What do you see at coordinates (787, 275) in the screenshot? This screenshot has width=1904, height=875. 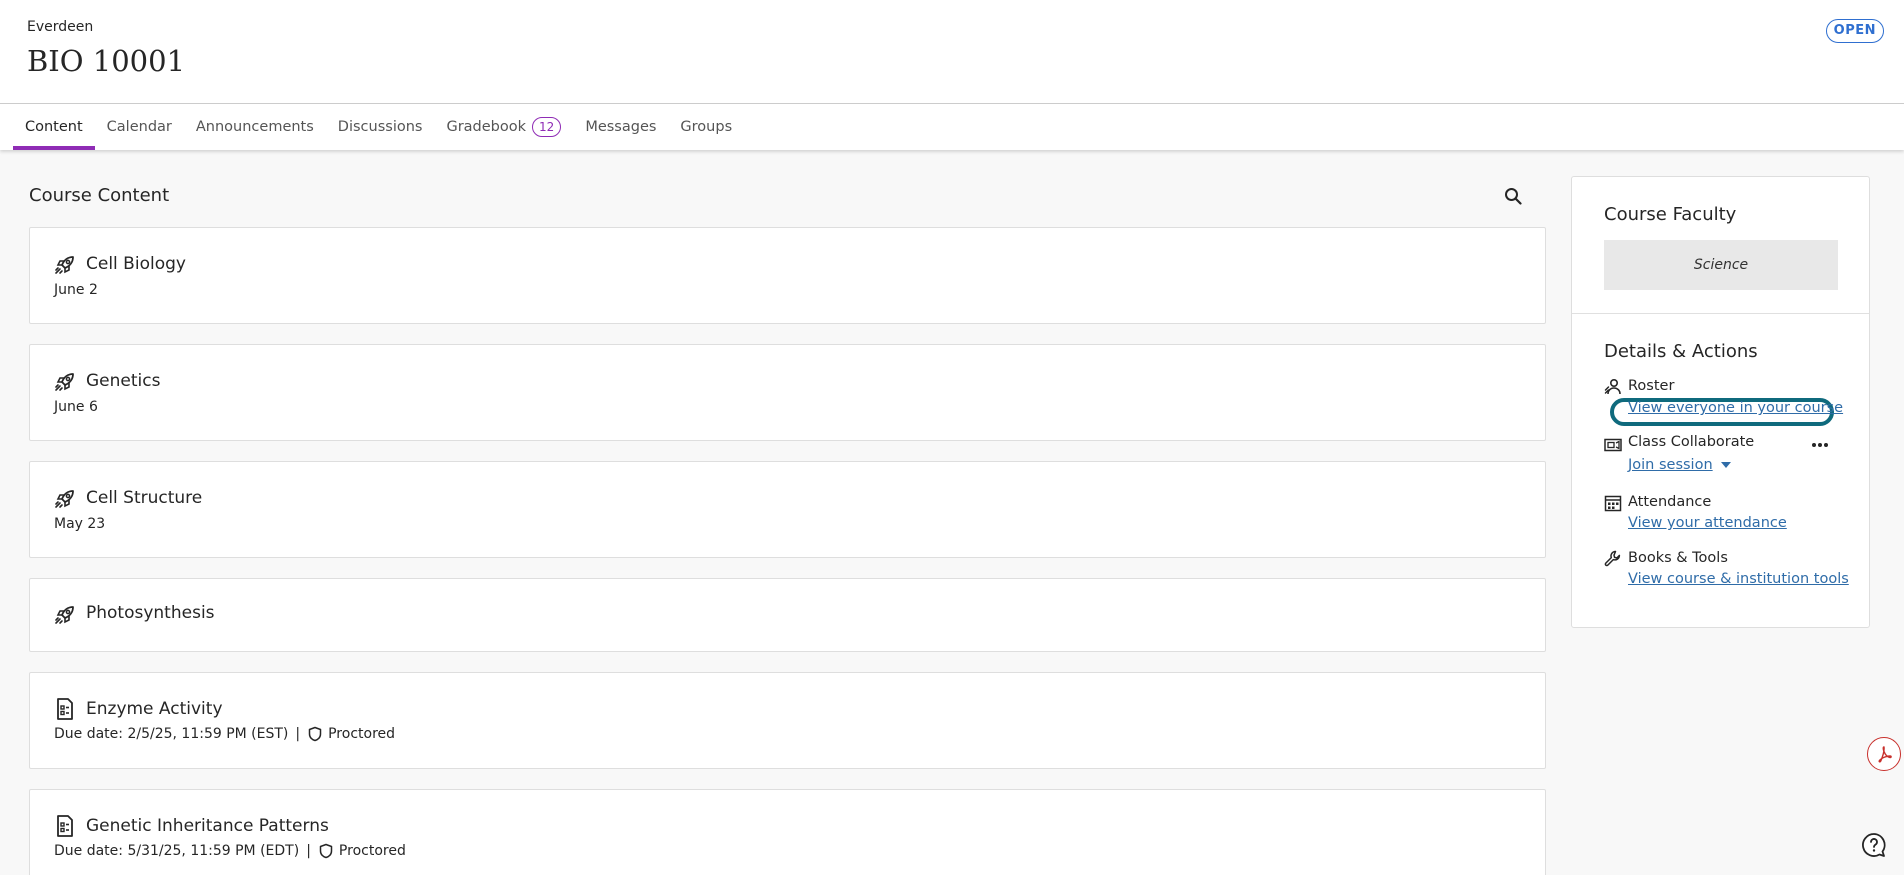 I see `content-item-cell-biology: Cell Biology June 2` at bounding box center [787, 275].